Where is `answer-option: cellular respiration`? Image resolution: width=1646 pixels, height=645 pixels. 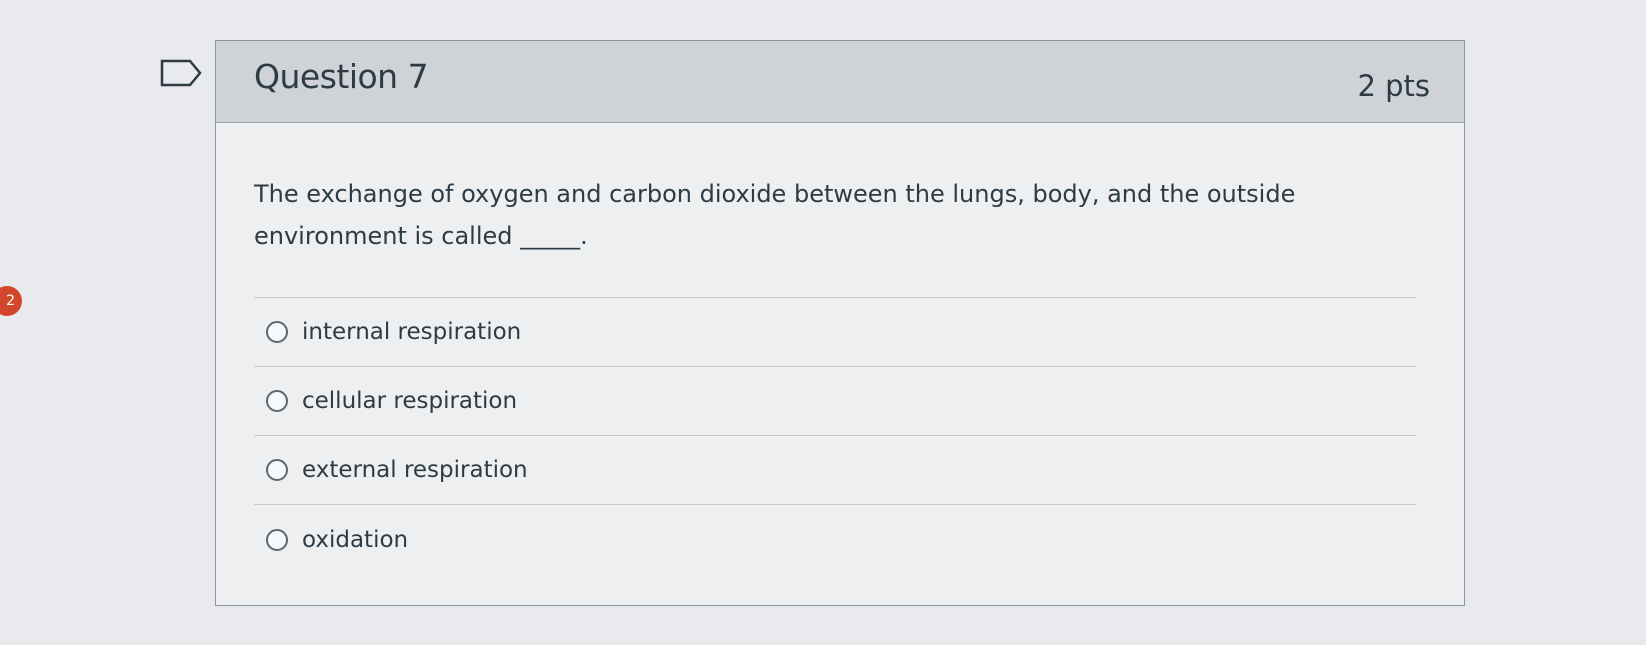 answer-option: cellular respiration is located at coordinates (835, 401).